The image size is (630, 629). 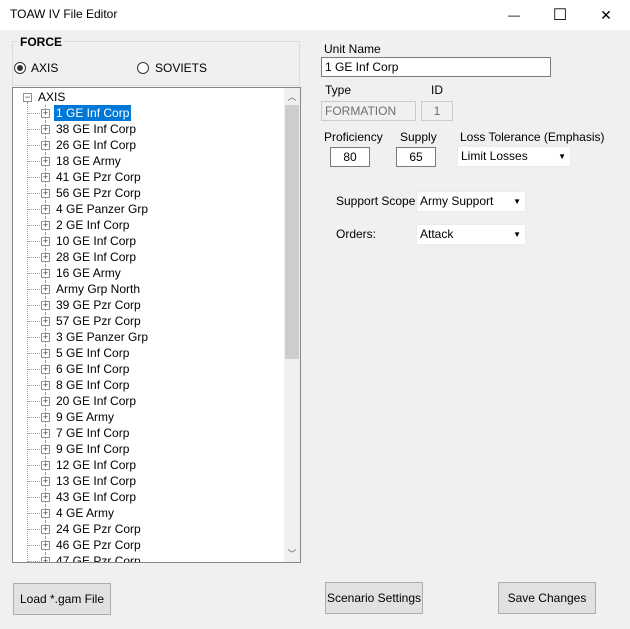 I want to click on tree-item-label: 1 GE Inf Corp, so click(x=92, y=113).